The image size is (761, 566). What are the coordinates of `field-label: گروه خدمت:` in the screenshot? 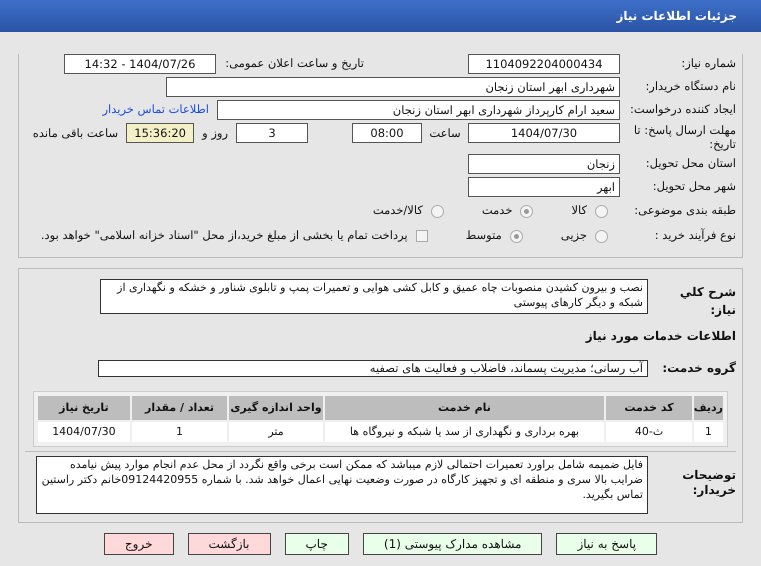 It's located at (698, 368).